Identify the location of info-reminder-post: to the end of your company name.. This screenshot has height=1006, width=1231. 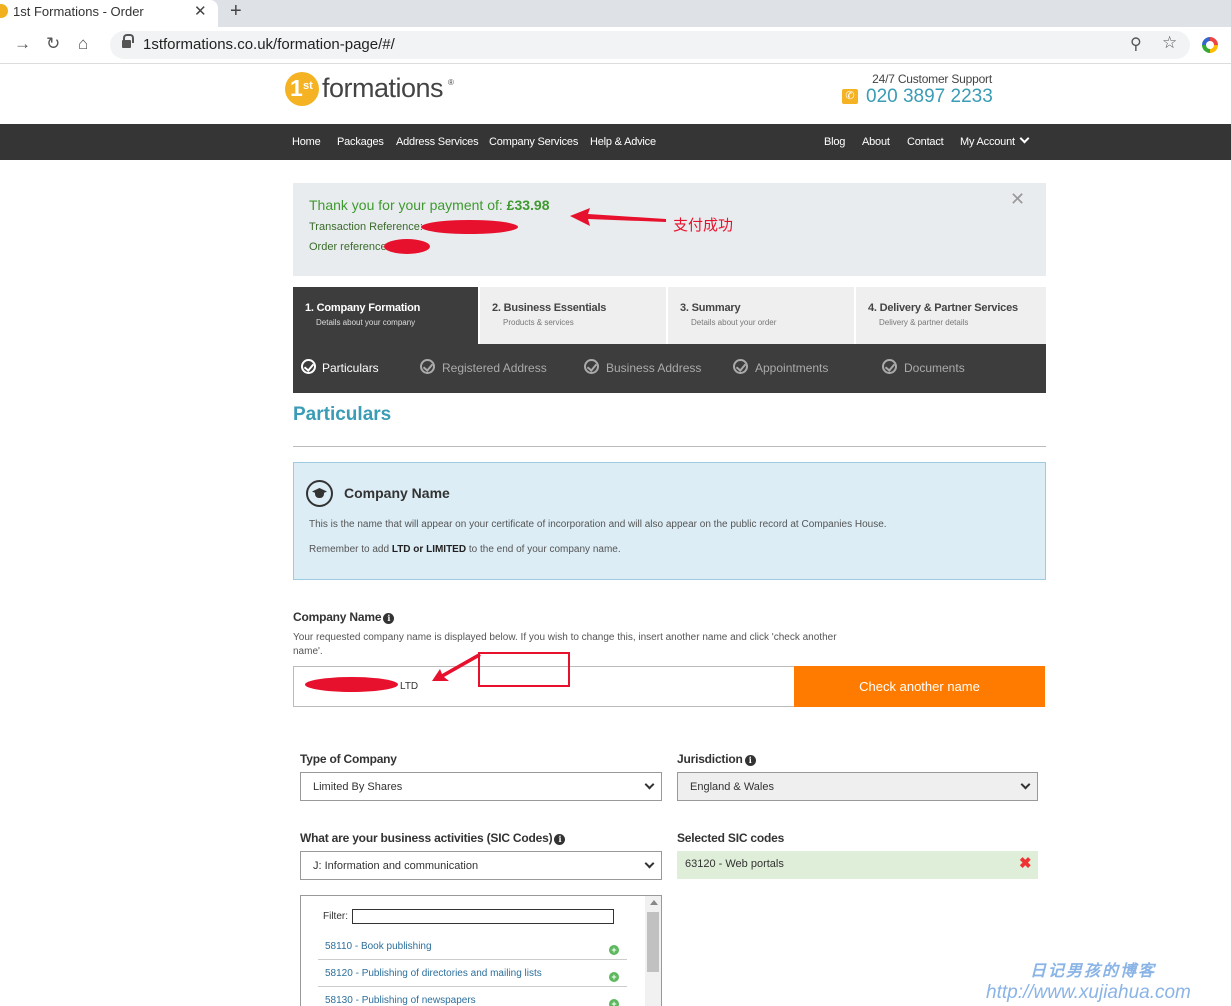
(543, 549).